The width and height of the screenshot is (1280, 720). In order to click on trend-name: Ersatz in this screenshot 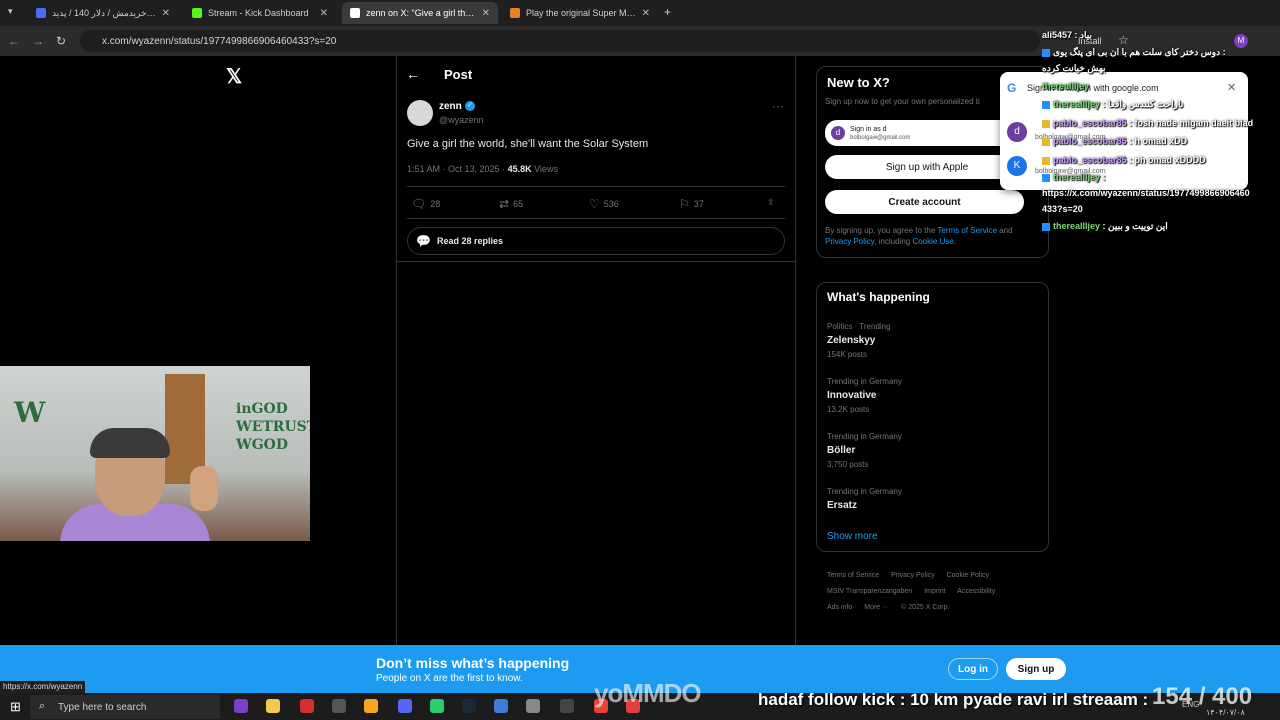, I will do `click(842, 505)`.